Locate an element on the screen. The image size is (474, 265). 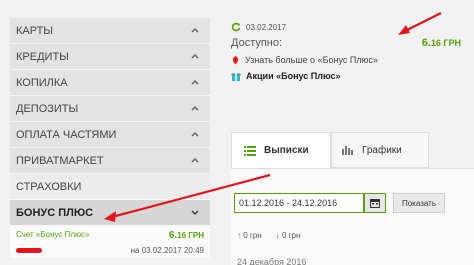
arrow-down-icon: ↓ is located at coordinates (277, 235).